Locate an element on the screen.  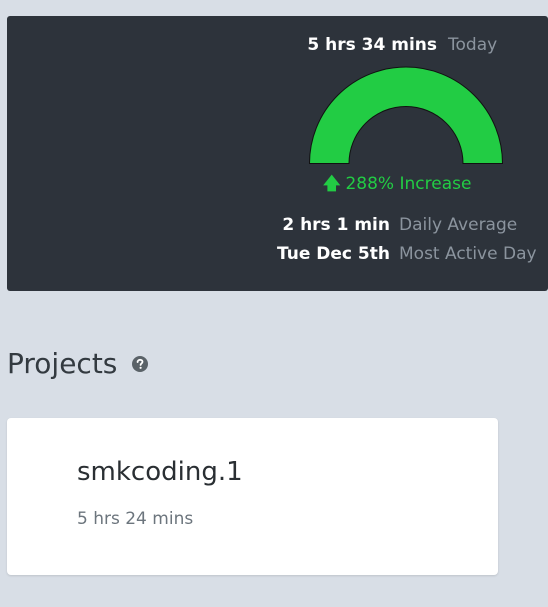
today-label: Today is located at coordinates (473, 45).